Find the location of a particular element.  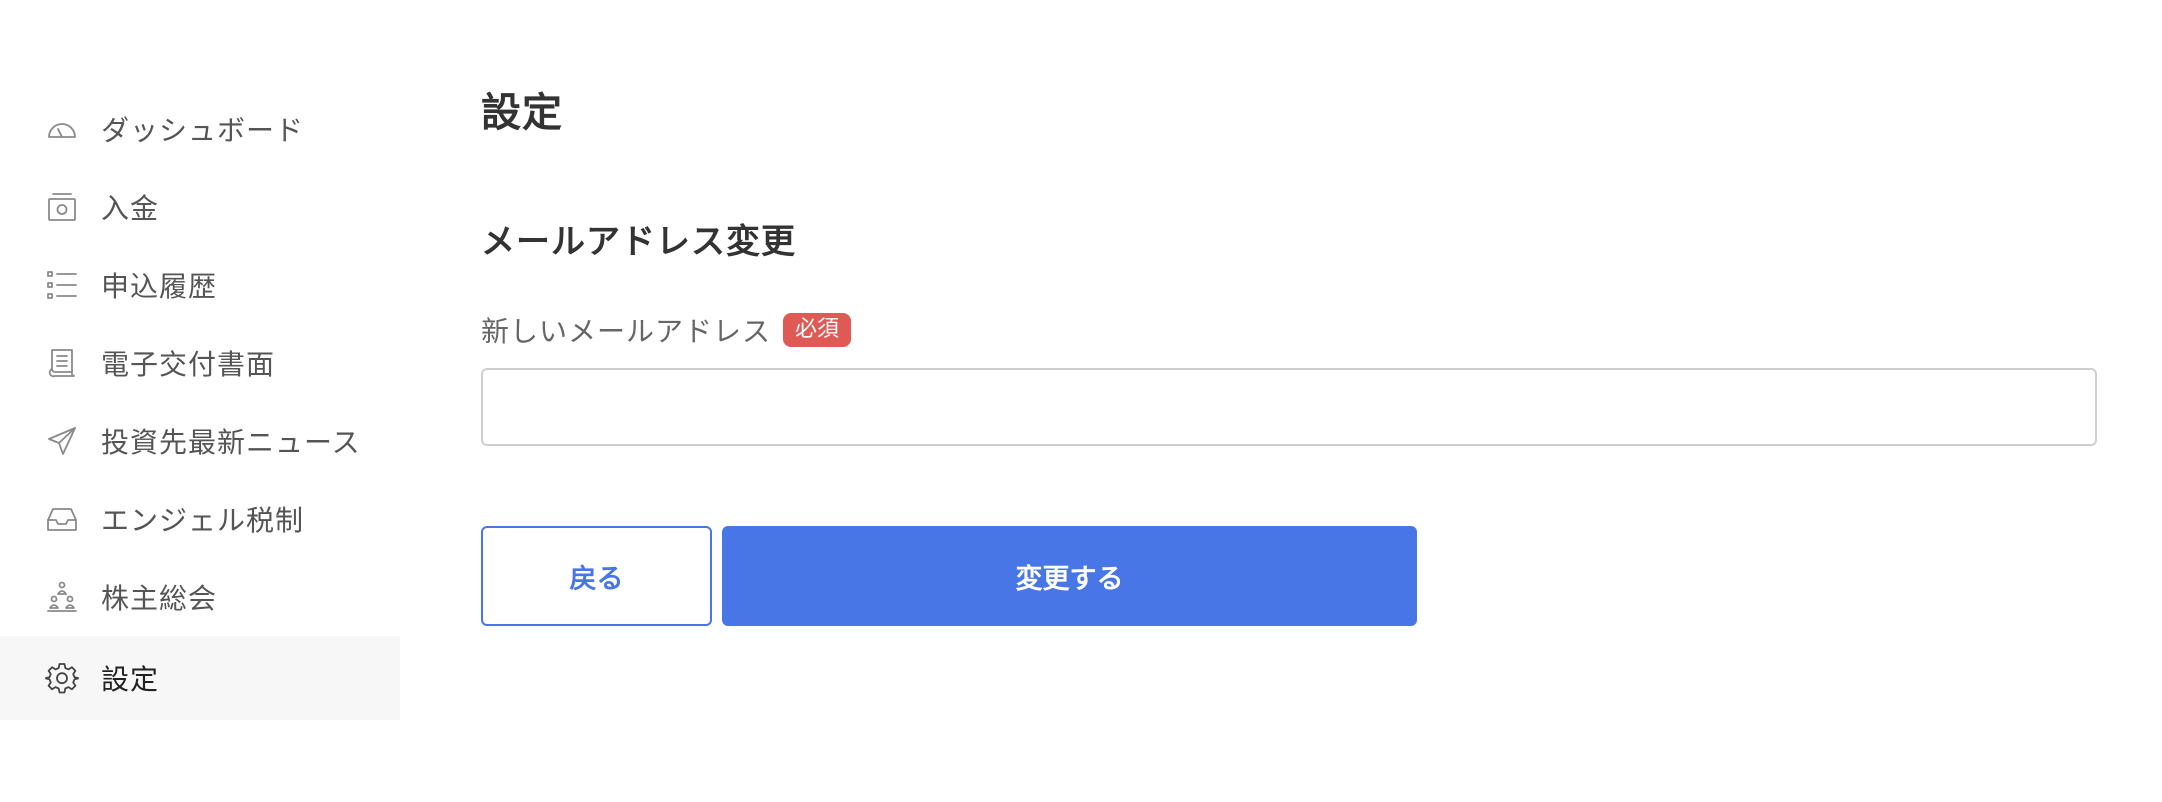

email-field-label-row: 新しいメールアドレス 必須 is located at coordinates (666, 330).